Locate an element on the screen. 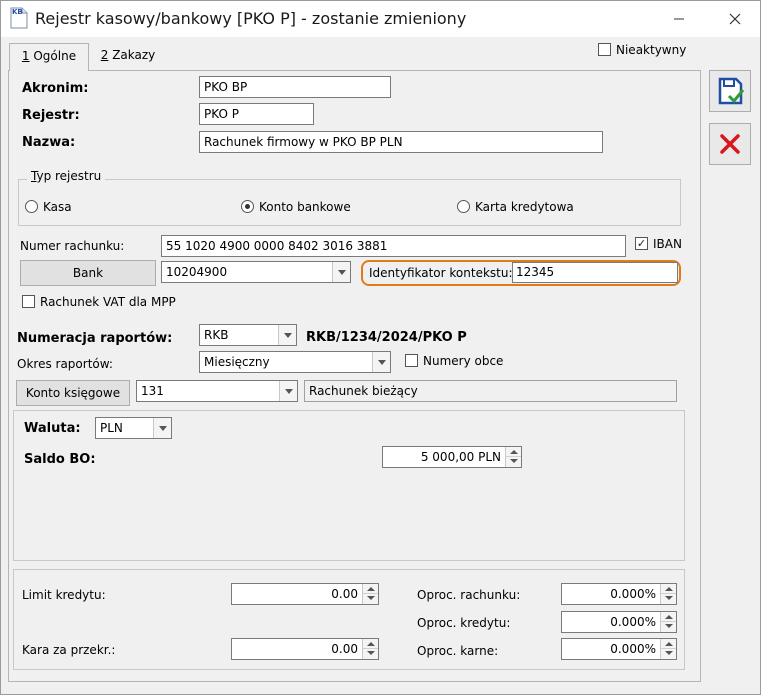 The image size is (761, 695). bank-code-dropdown is located at coordinates (341, 272).